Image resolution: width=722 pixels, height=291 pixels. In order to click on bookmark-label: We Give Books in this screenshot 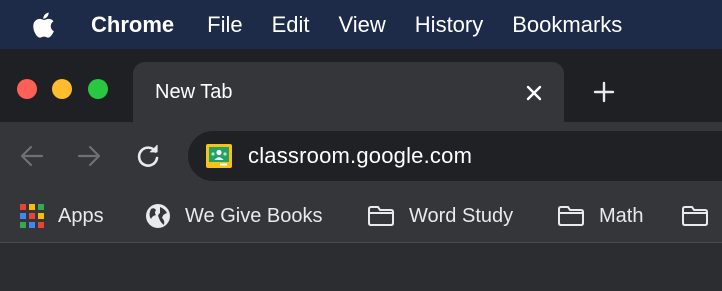, I will do `click(254, 215)`.